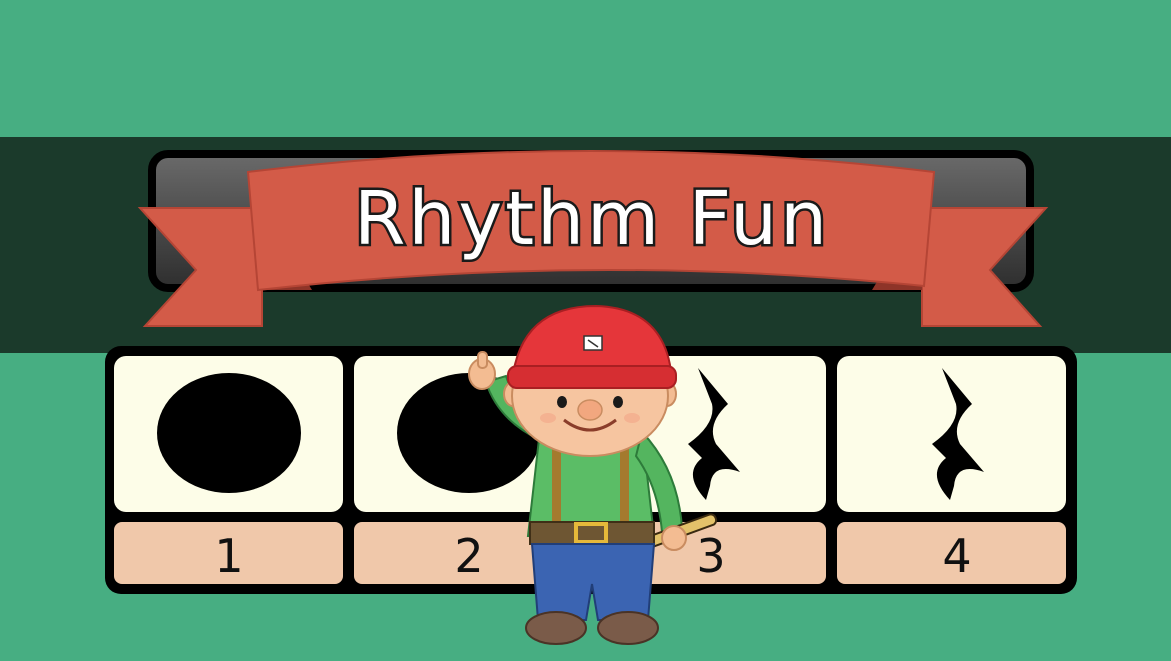 The width and height of the screenshot is (1171, 661). What do you see at coordinates (592, 219) in the screenshot?
I see `page-title: Rhythm Fun` at bounding box center [592, 219].